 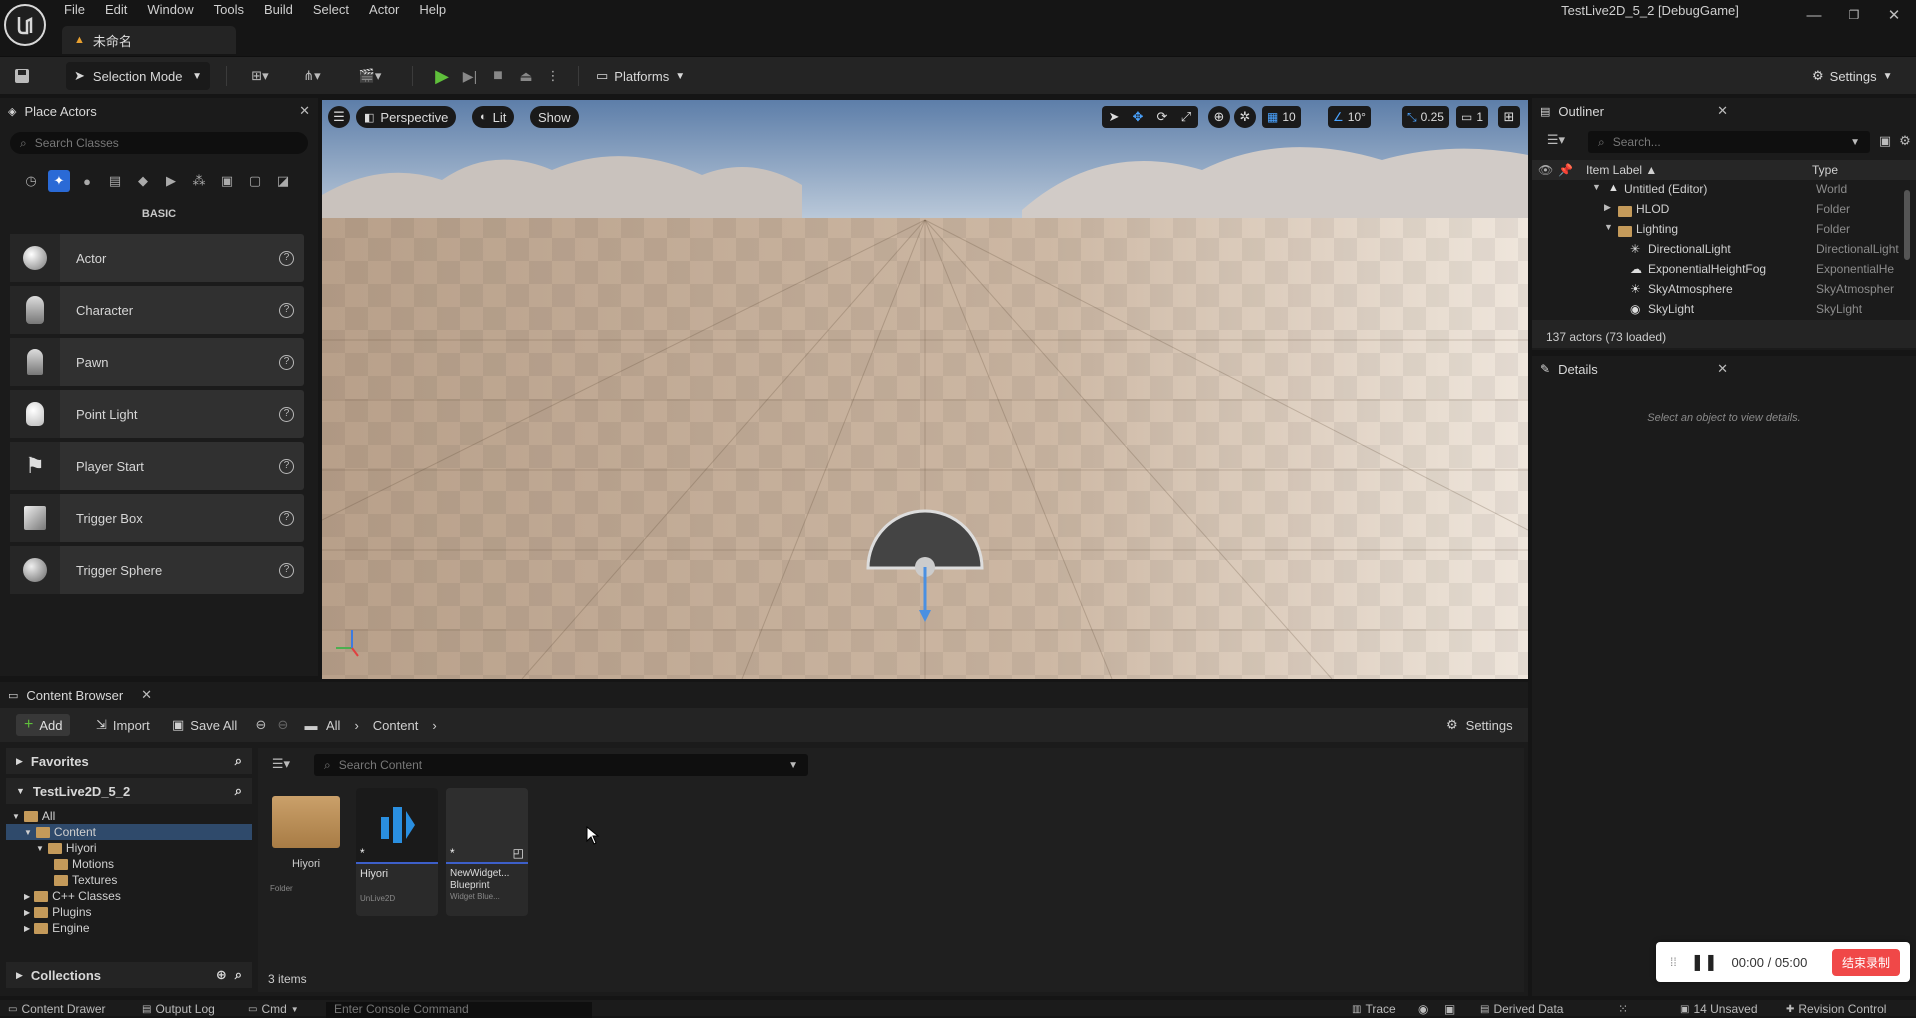 What do you see at coordinates (273, 1009) in the screenshot?
I see `cmd-dropdown: ▭ Cmd ▼` at bounding box center [273, 1009].